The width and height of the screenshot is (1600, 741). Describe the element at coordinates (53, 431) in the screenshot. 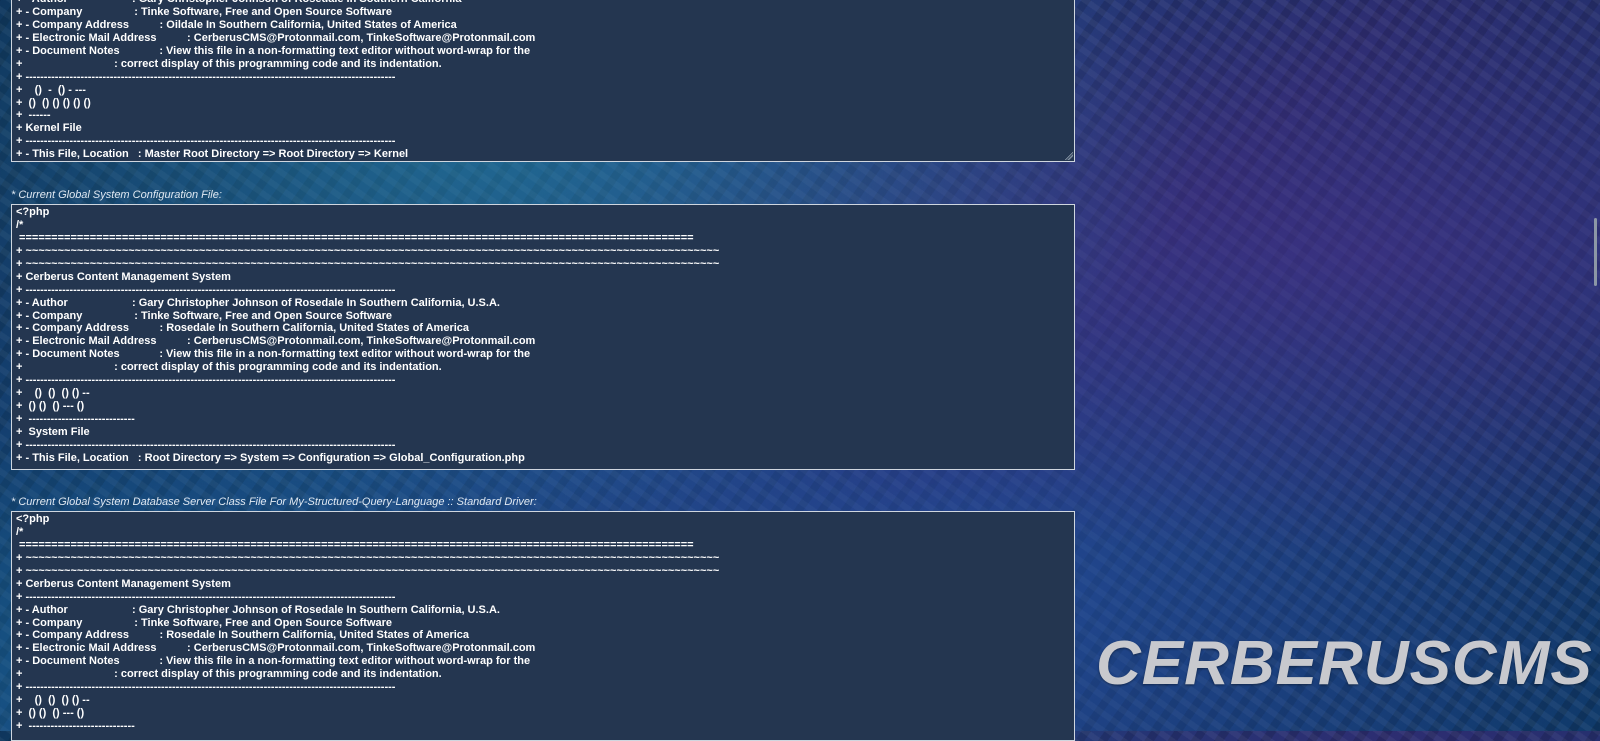

I see `code-line: + System File` at that location.